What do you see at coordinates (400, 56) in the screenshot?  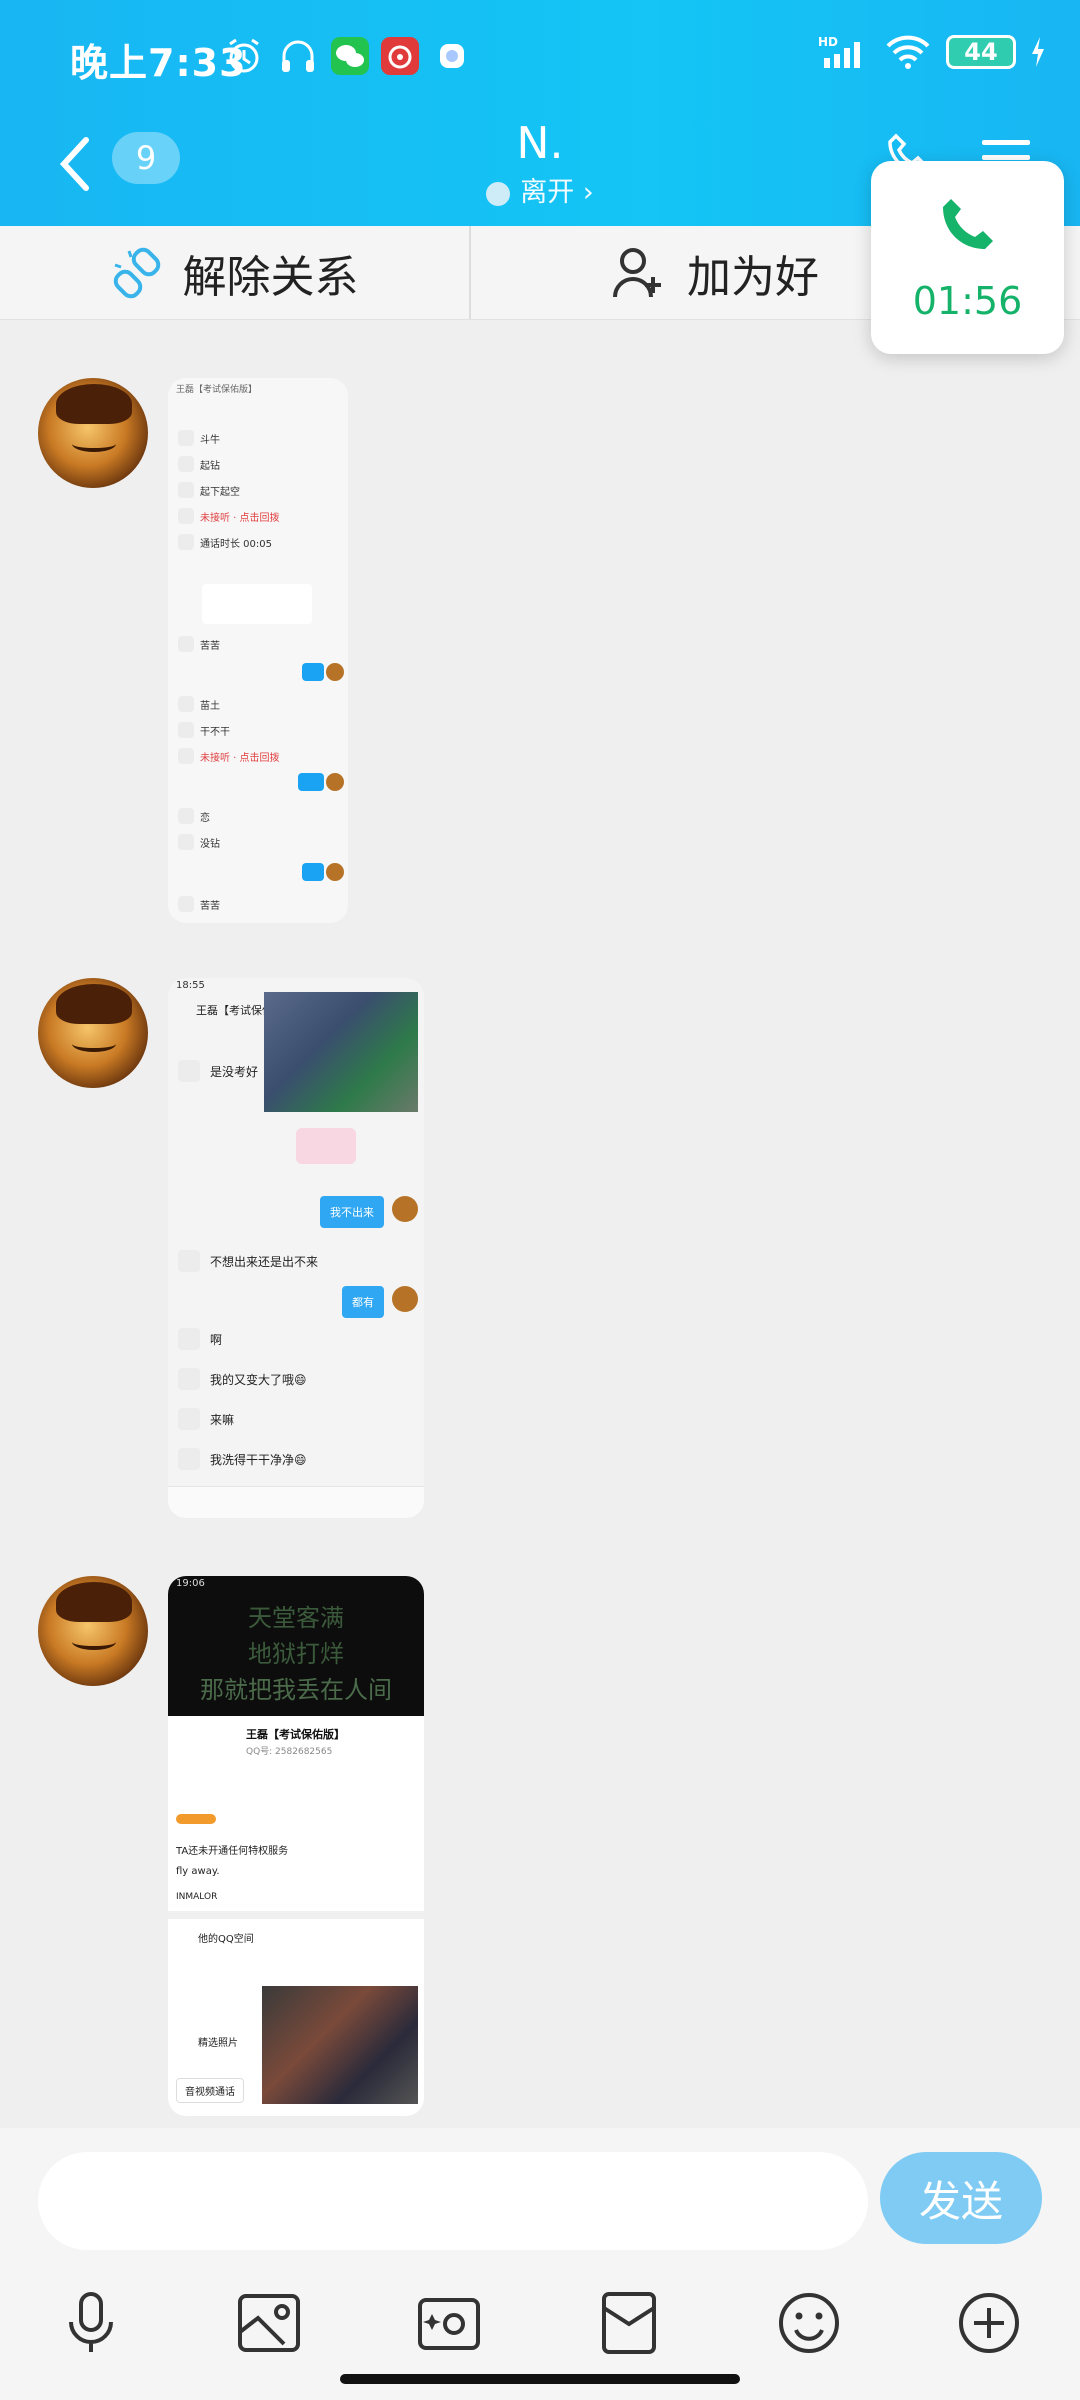 I see `netease-music-icon` at bounding box center [400, 56].